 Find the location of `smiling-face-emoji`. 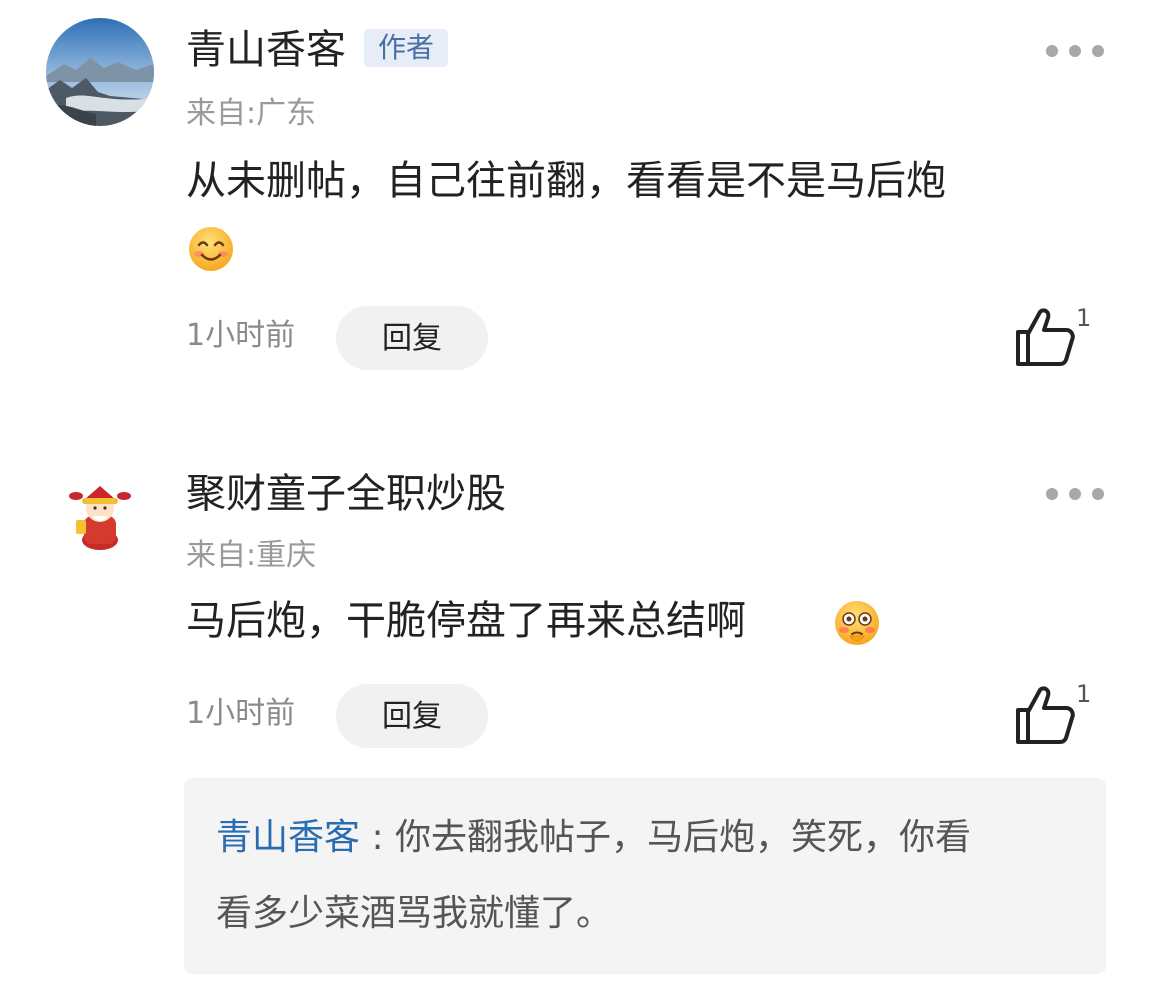

smiling-face-emoji is located at coordinates (211, 249).